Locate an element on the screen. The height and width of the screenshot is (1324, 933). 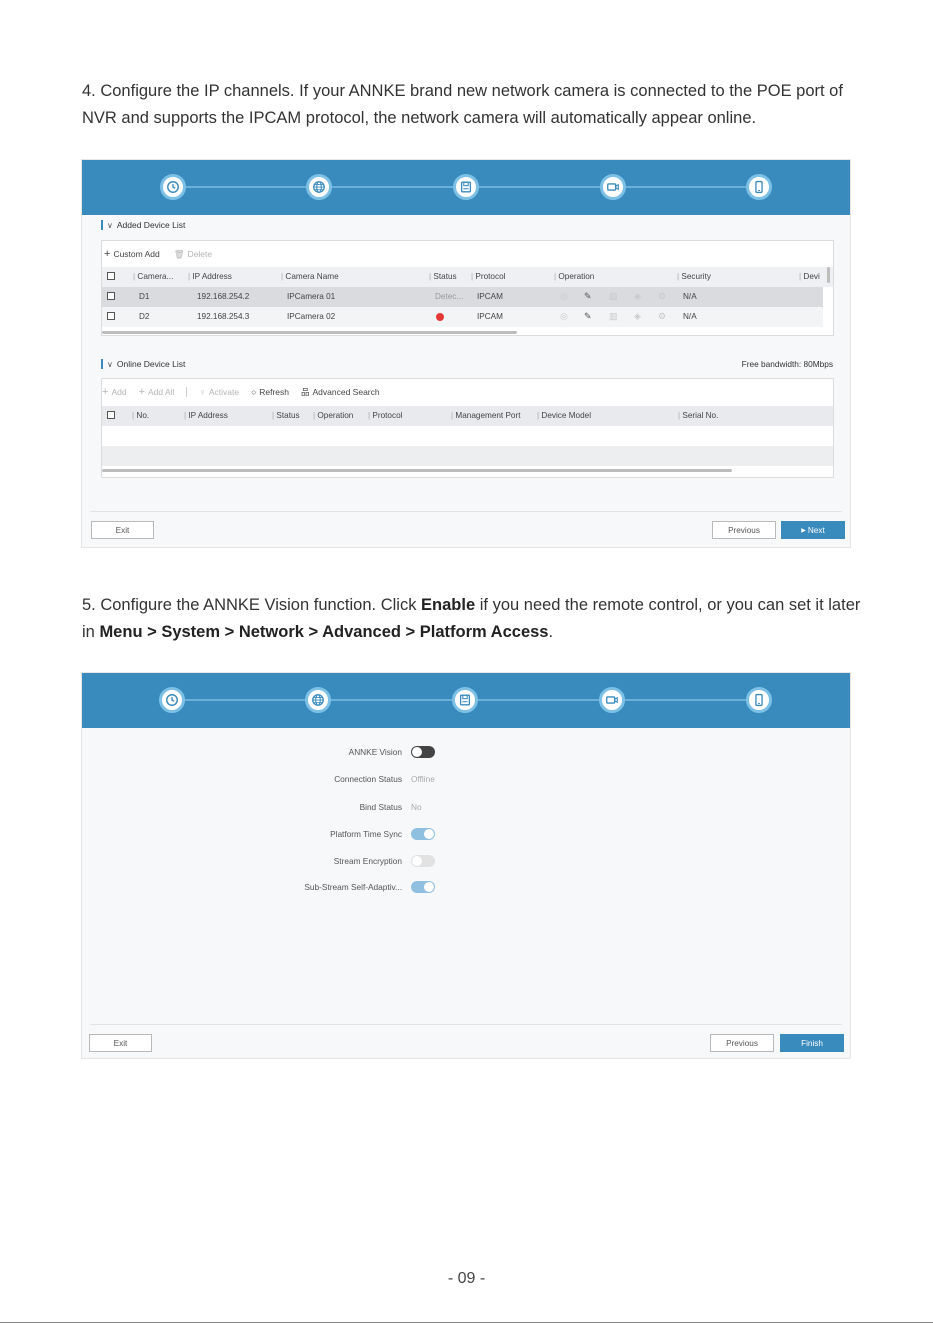
col-no: No. is located at coordinates (140, 415).